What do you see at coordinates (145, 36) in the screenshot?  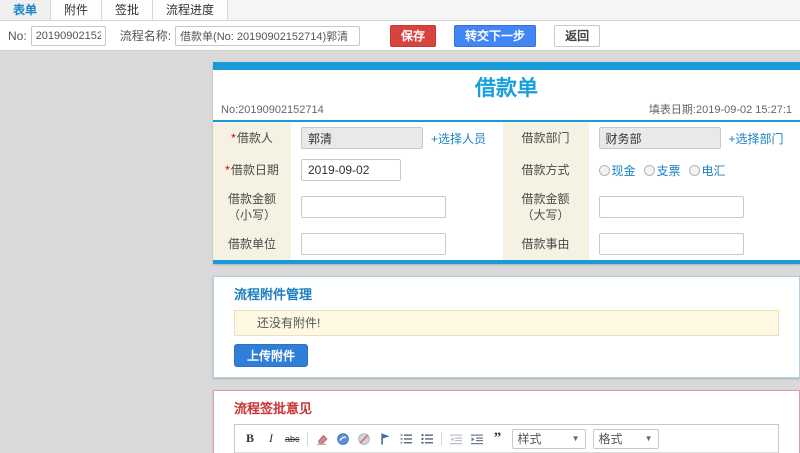 I see `process-name-label: 流程名称:` at bounding box center [145, 36].